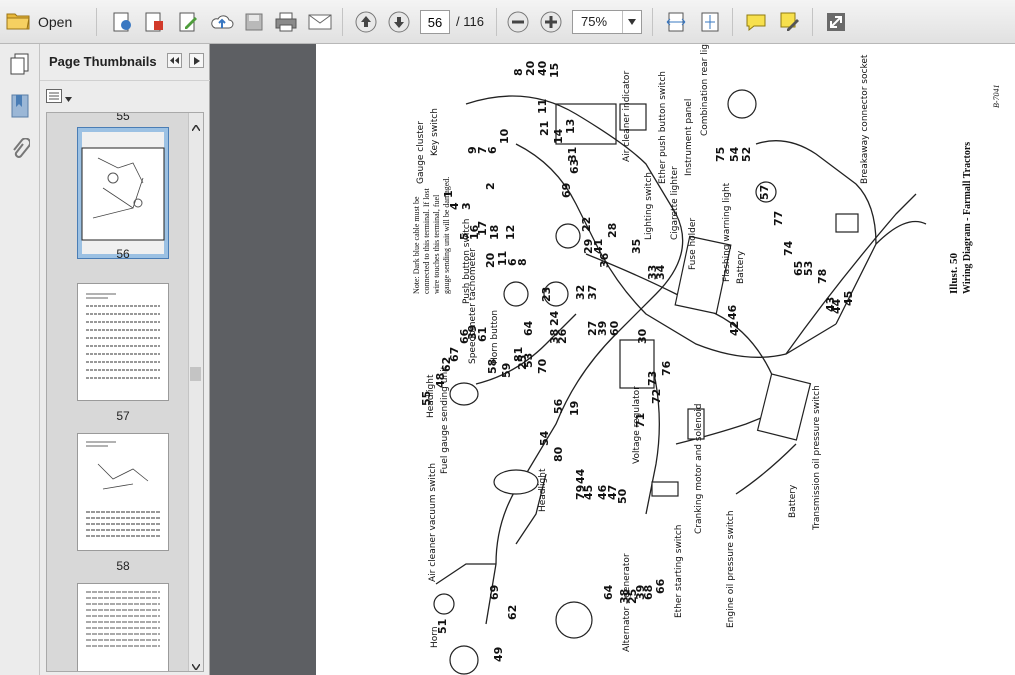 The width and height of the screenshot is (1015, 675). What do you see at coordinates (689, 137) in the screenshot?
I see `label-instrument-panel: Instrument panel` at bounding box center [689, 137].